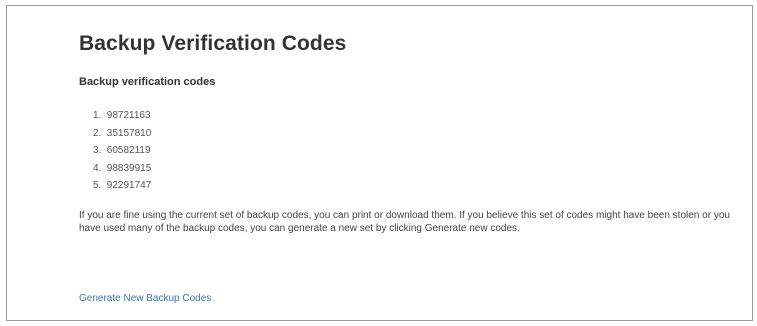 Image resolution: width=757 pixels, height=326 pixels. I want to click on code-number: 2., so click(97, 133).